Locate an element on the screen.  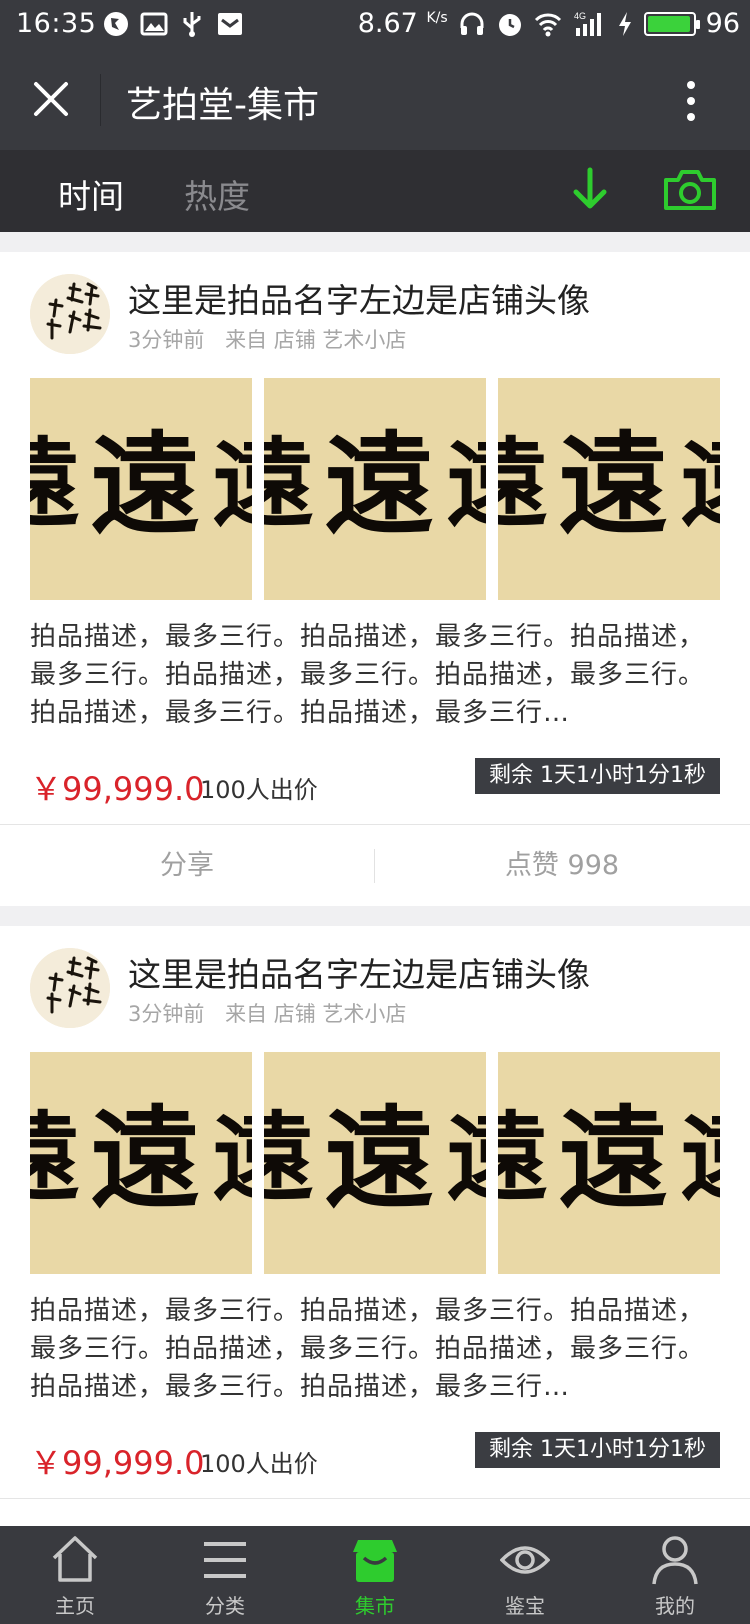
charging-icon is located at coordinates (624, 23).